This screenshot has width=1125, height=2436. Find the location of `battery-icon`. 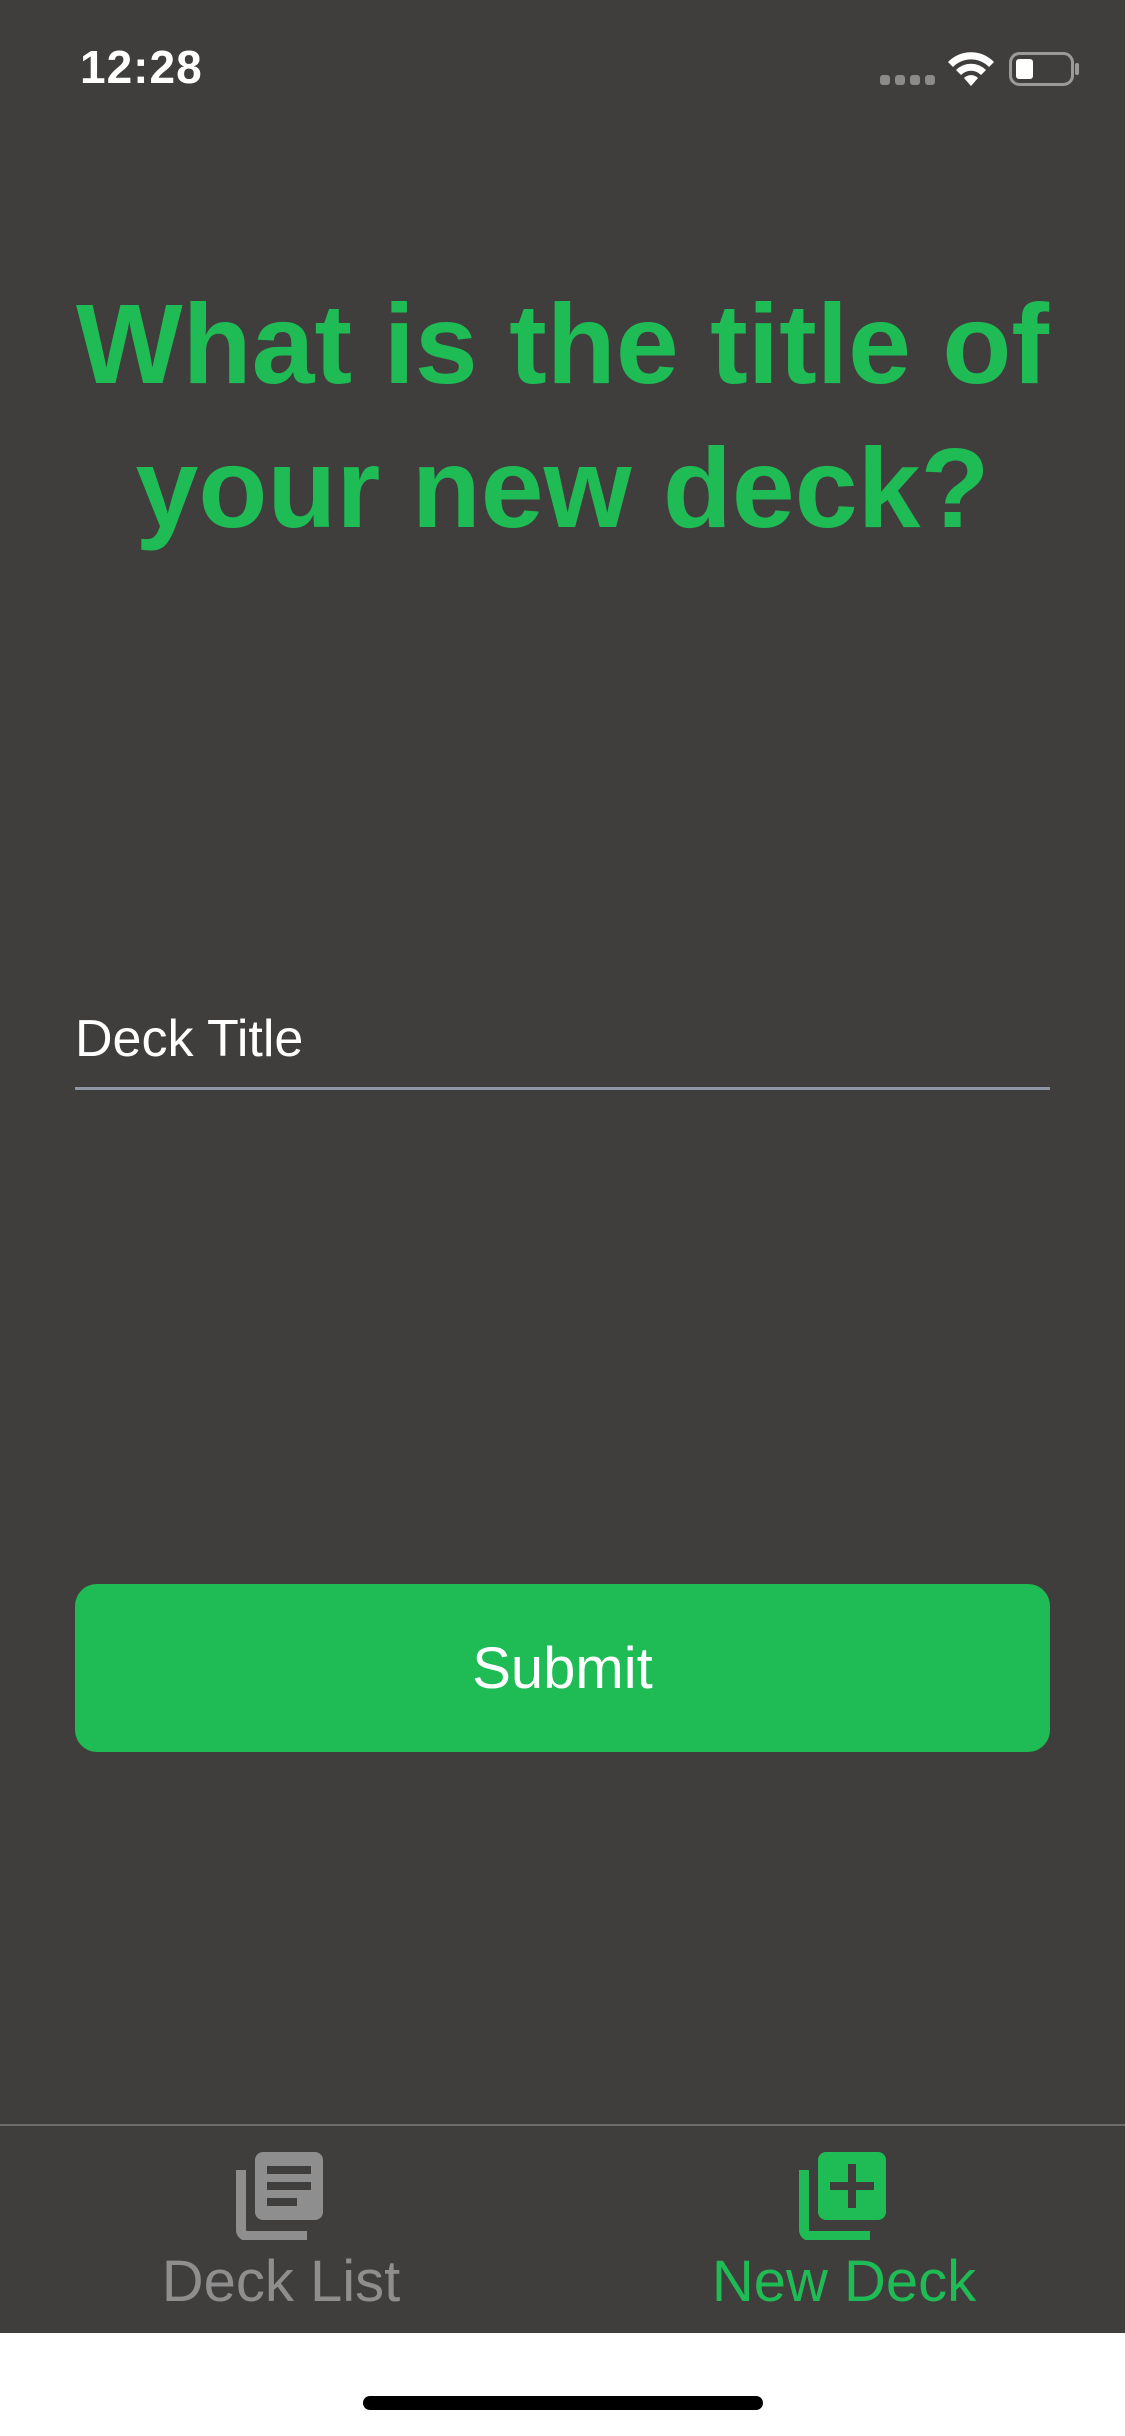

battery-icon is located at coordinates (1044, 69).